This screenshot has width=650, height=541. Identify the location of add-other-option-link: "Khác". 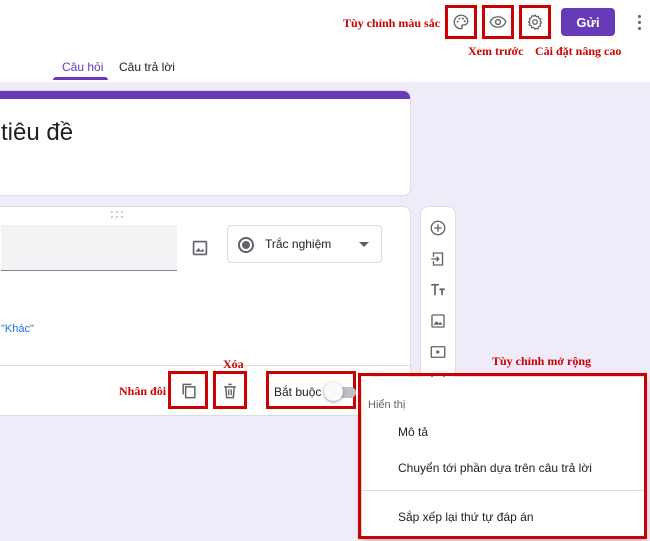
(17, 329).